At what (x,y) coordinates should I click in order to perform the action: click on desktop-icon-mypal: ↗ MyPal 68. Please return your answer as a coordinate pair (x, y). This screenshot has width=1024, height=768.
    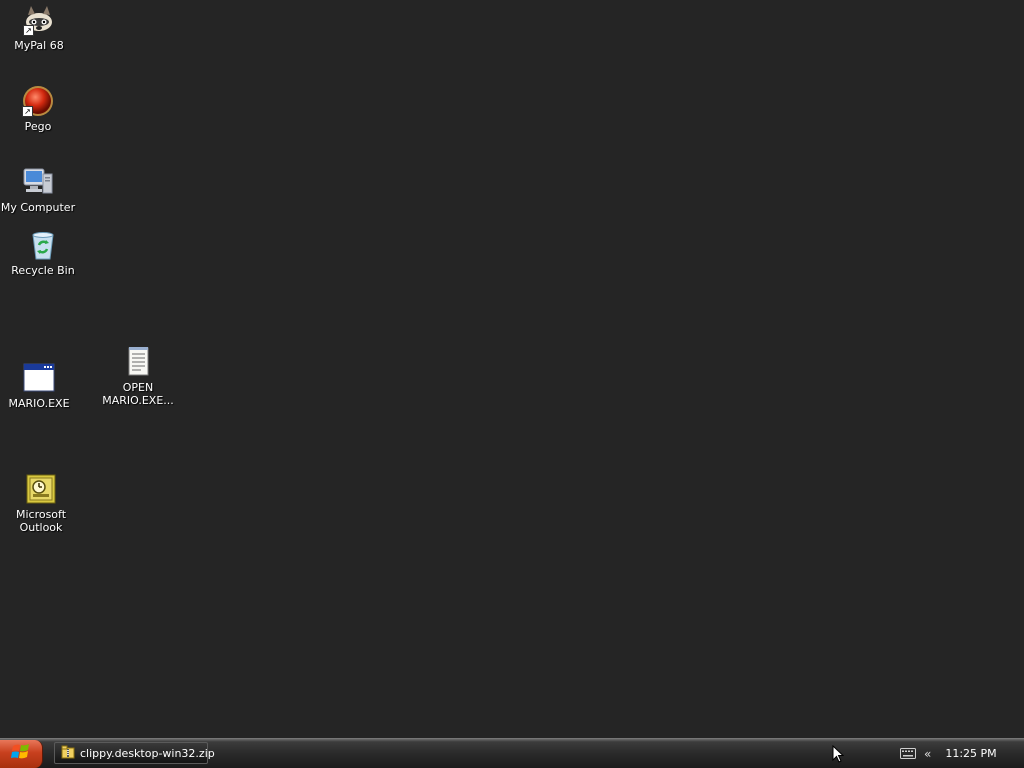
    Looking at the image, I should click on (39, 27).